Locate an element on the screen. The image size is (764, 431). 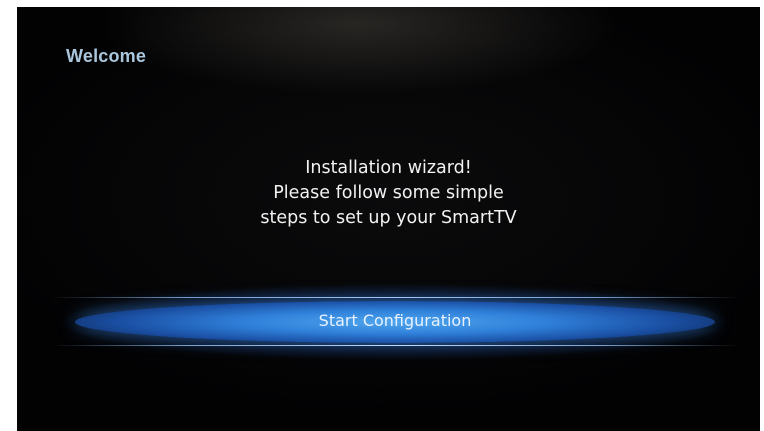
message-line-1: Installation wizard! is located at coordinates (388, 168).